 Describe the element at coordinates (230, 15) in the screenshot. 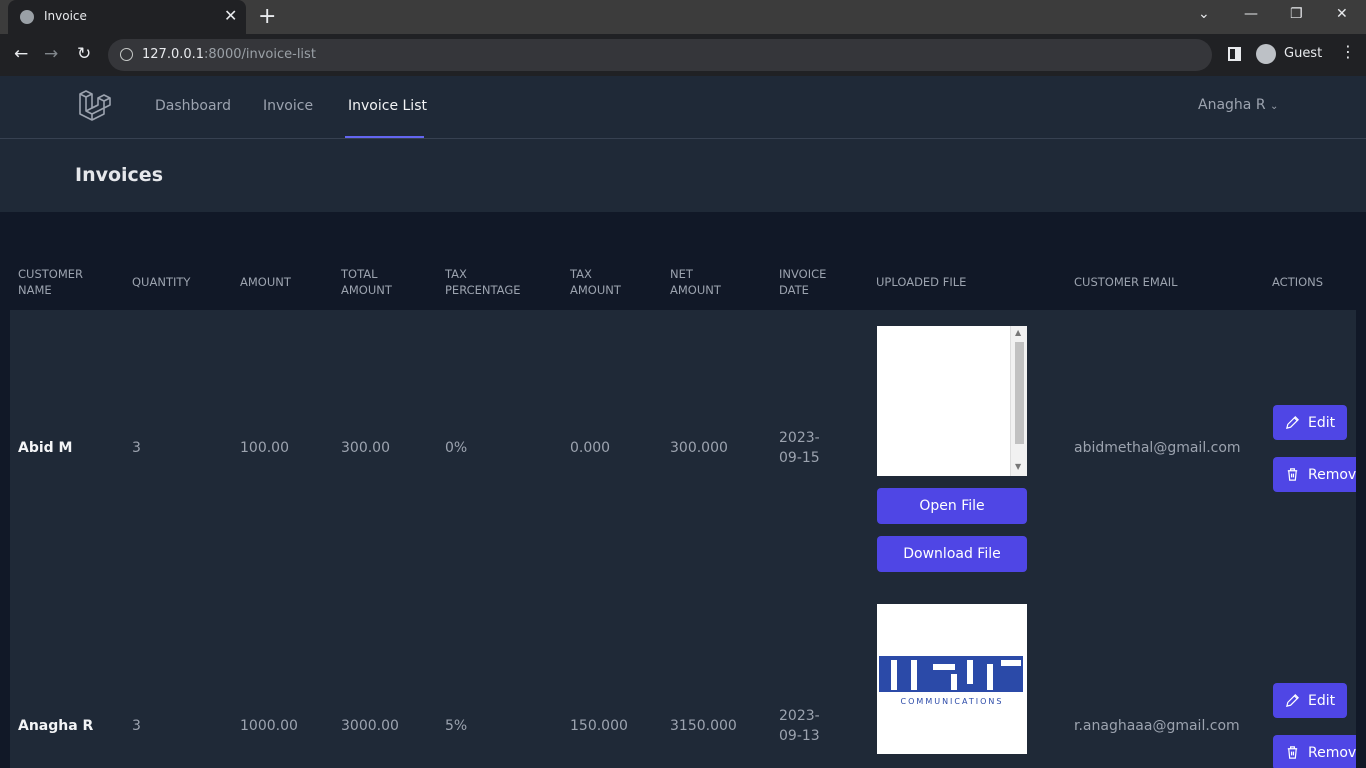

I see `close-tab-icon: ✕` at that location.